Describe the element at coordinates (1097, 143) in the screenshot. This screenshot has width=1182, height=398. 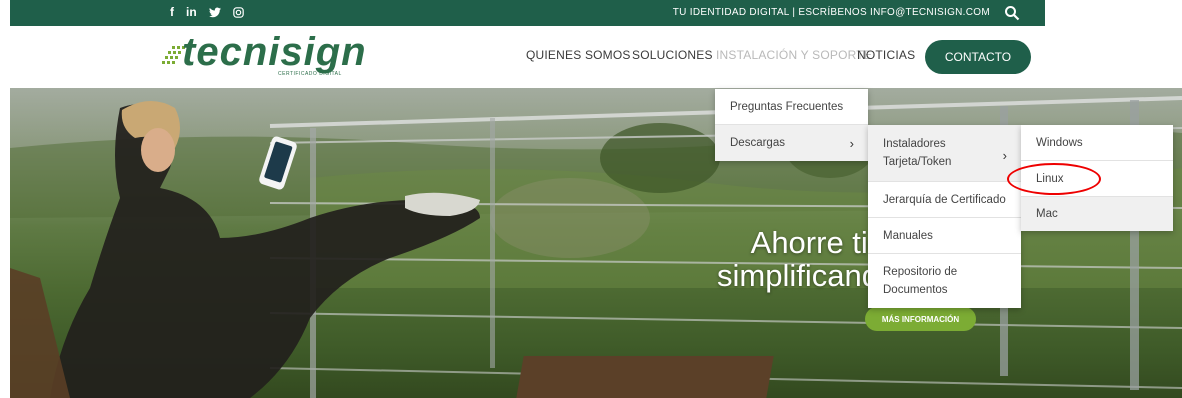
I see `menu-item-windows: Windows` at that location.